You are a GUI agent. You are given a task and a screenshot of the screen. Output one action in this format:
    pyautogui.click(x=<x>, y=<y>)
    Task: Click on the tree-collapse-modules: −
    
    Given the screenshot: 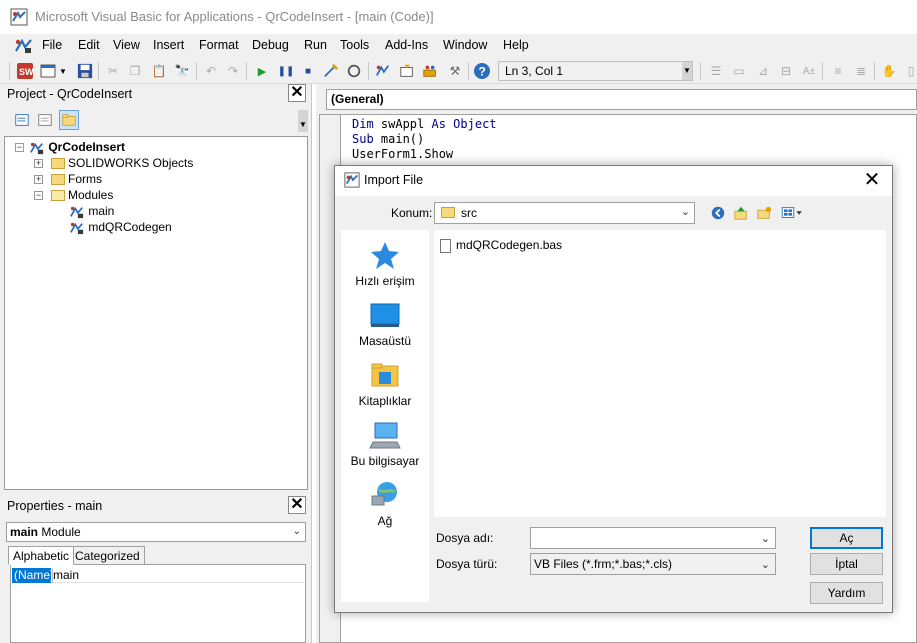 What is the action you would take?
    pyautogui.click(x=38, y=195)
    